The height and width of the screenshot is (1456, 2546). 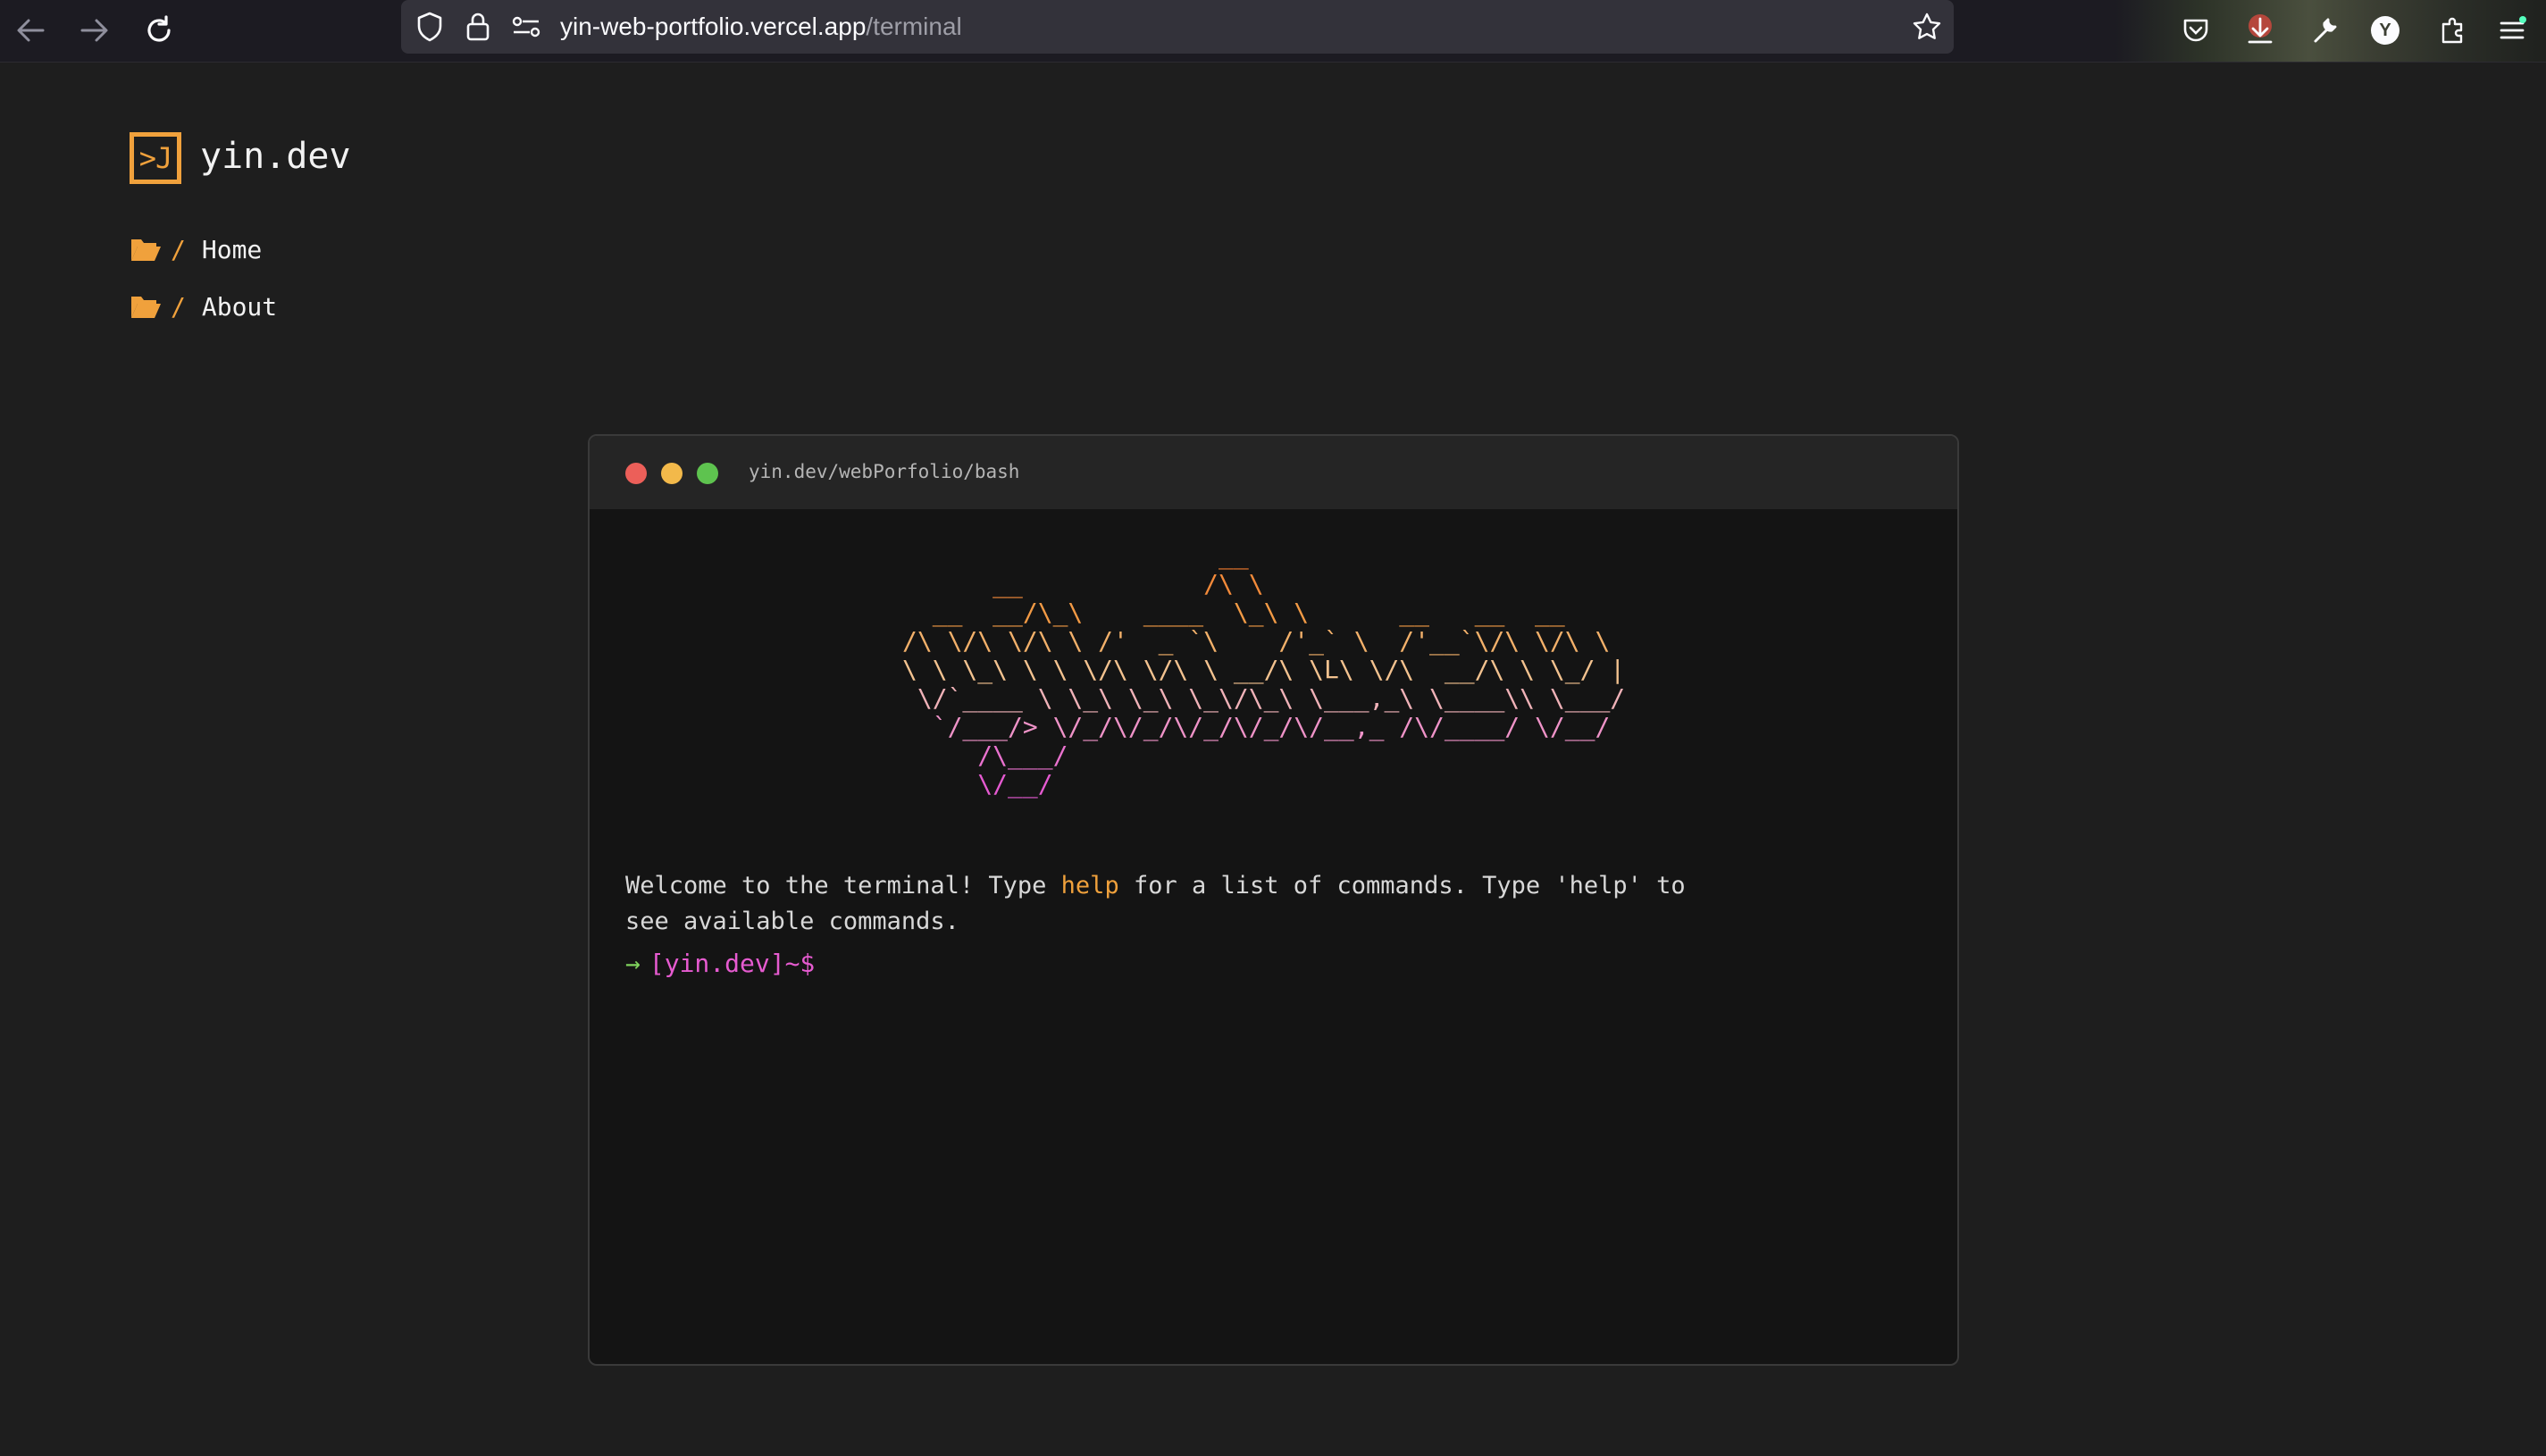 I want to click on welcome-text: for a list of commands. Type 'help' to, so click(x=1402, y=886).